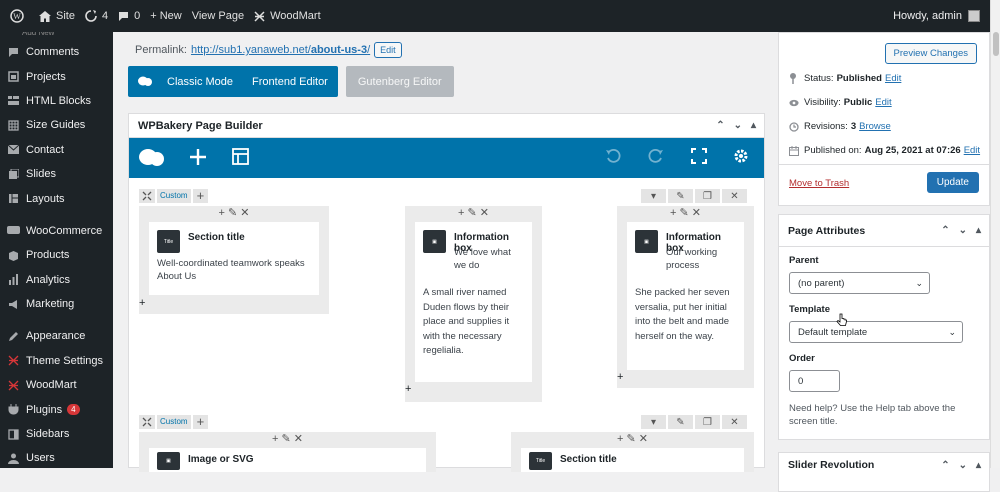 The image size is (1000, 492). I want to click on site-link: Site, so click(57, 16).